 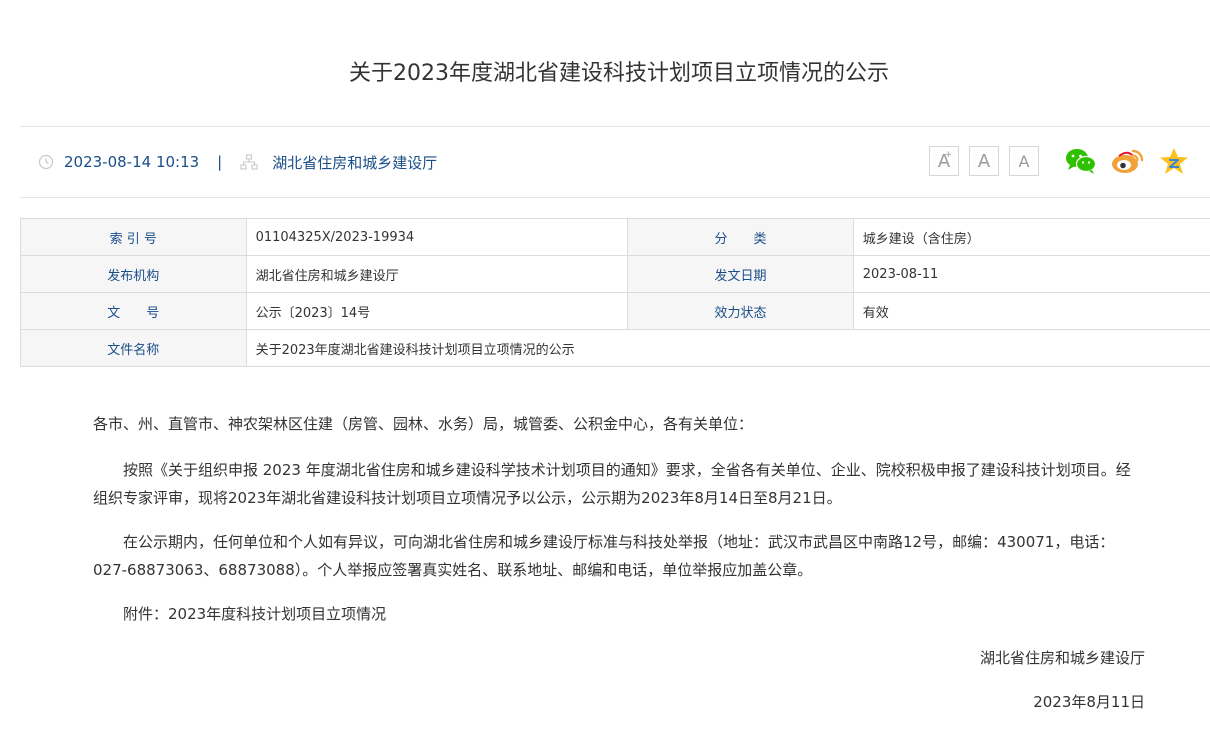 What do you see at coordinates (437, 237) in the screenshot?
I see `index-value: 01104325X/2023-19934` at bounding box center [437, 237].